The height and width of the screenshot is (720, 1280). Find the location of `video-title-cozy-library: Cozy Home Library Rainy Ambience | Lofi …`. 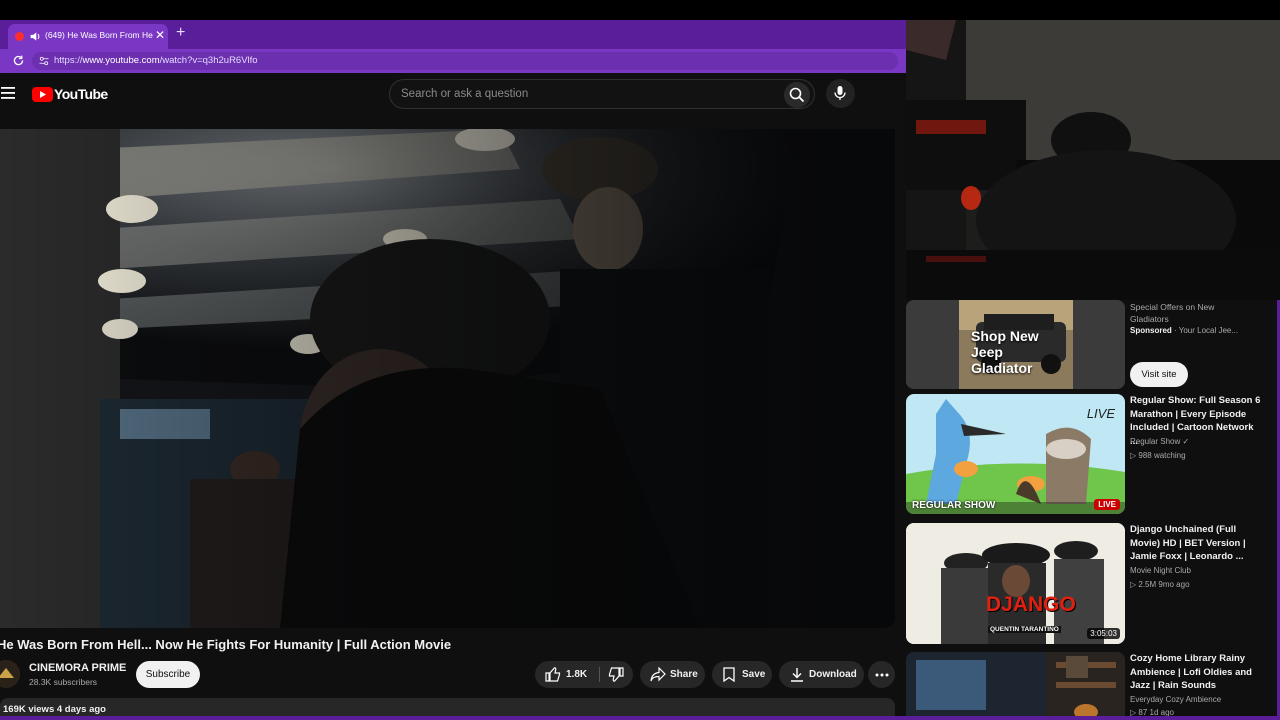

video-title-cozy-library: Cozy Home Library Rainy Ambience | Lofi … is located at coordinates (1196, 672).